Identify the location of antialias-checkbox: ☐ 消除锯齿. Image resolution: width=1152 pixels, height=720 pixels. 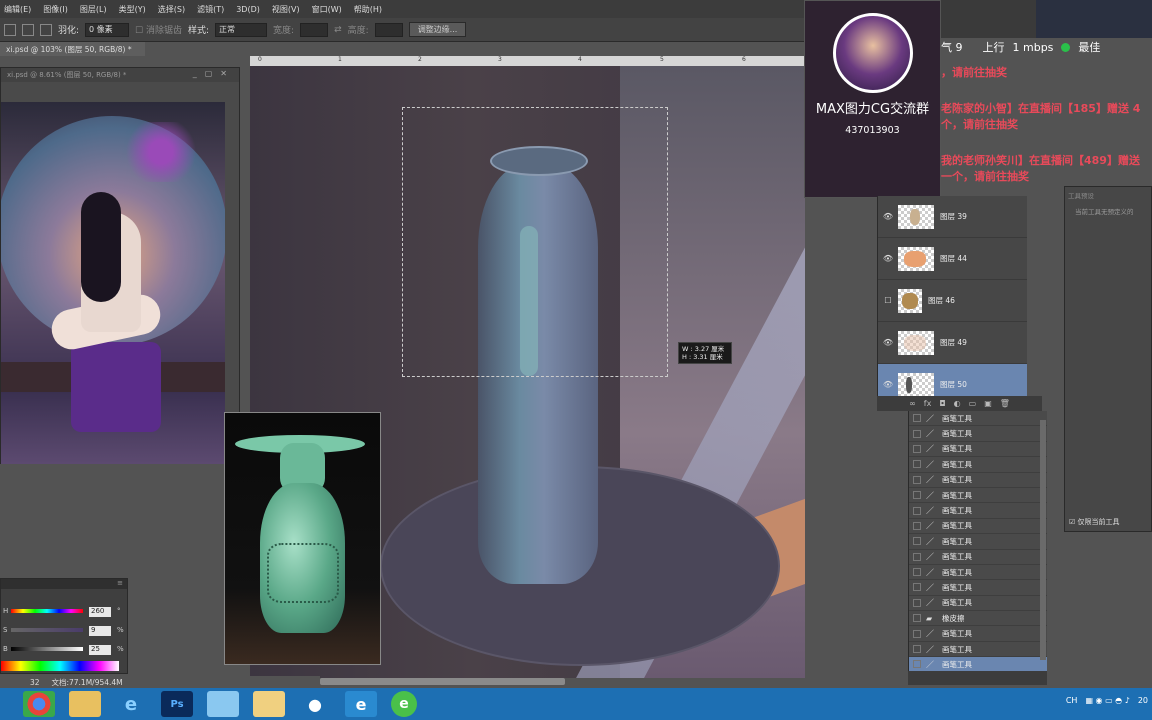
(158, 29).